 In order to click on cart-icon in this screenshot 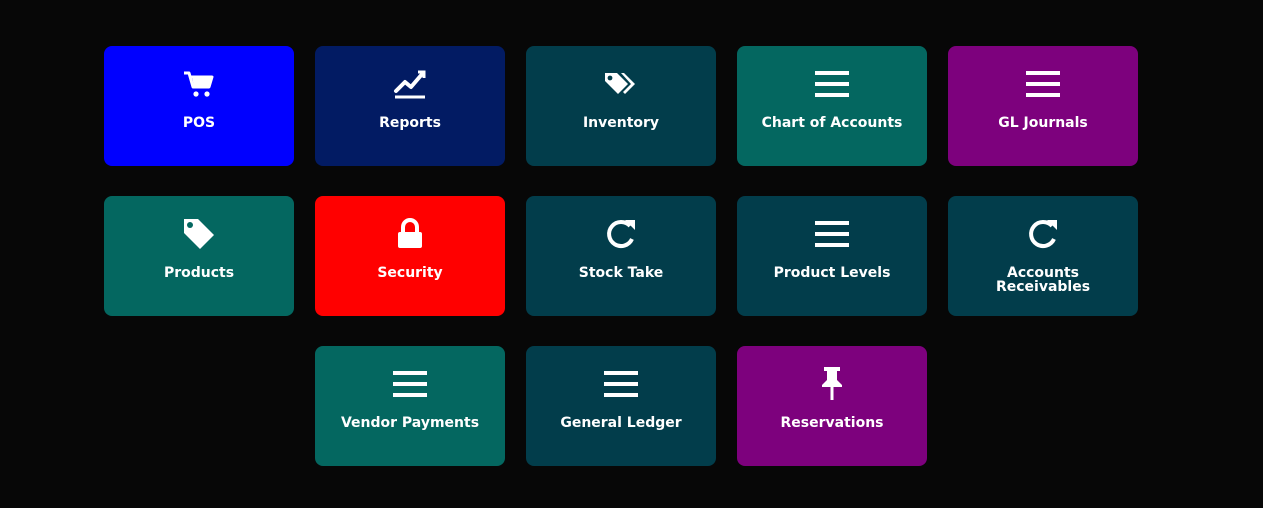, I will do `click(199, 84)`.